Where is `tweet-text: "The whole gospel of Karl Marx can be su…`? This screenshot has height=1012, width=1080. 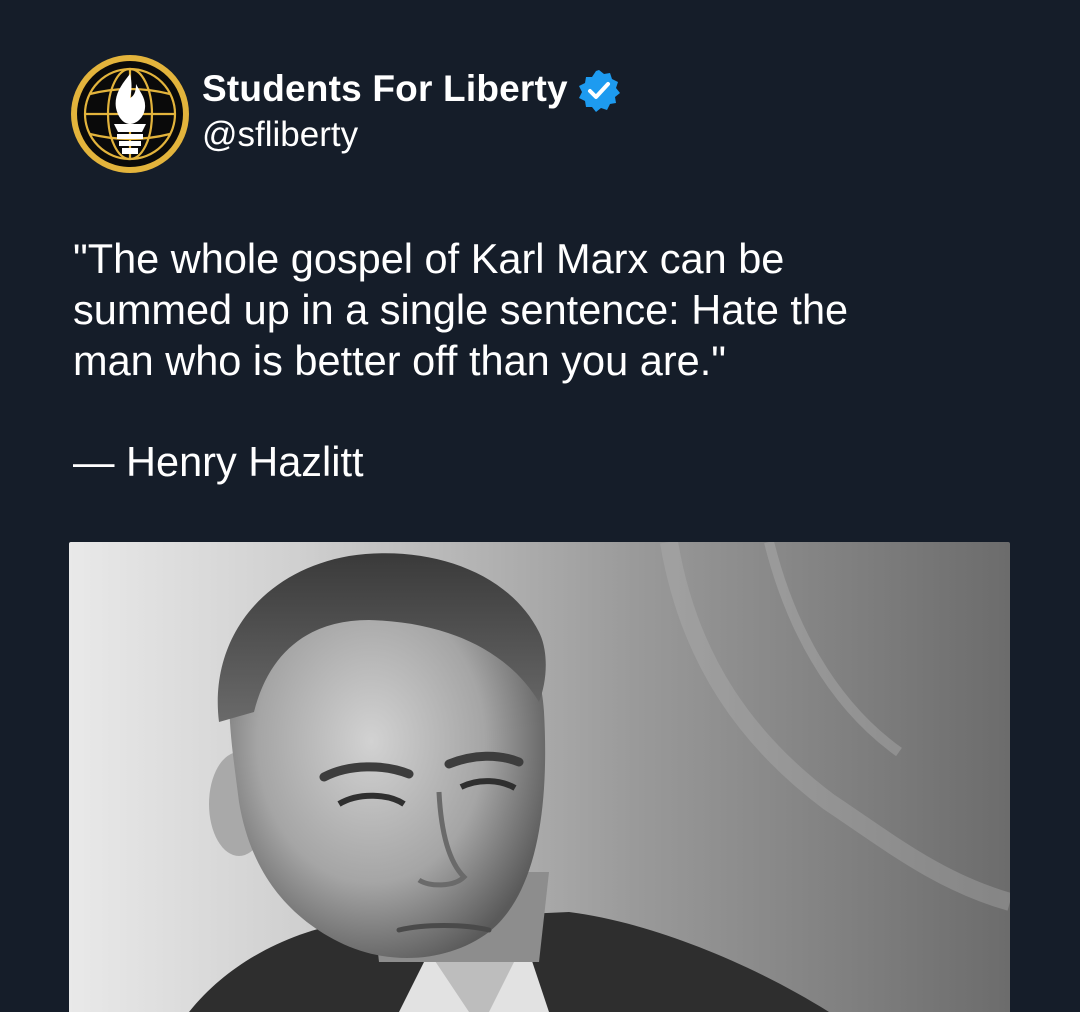 tweet-text: "The whole gospel of Karl Marx can be su… is located at coordinates (461, 309).